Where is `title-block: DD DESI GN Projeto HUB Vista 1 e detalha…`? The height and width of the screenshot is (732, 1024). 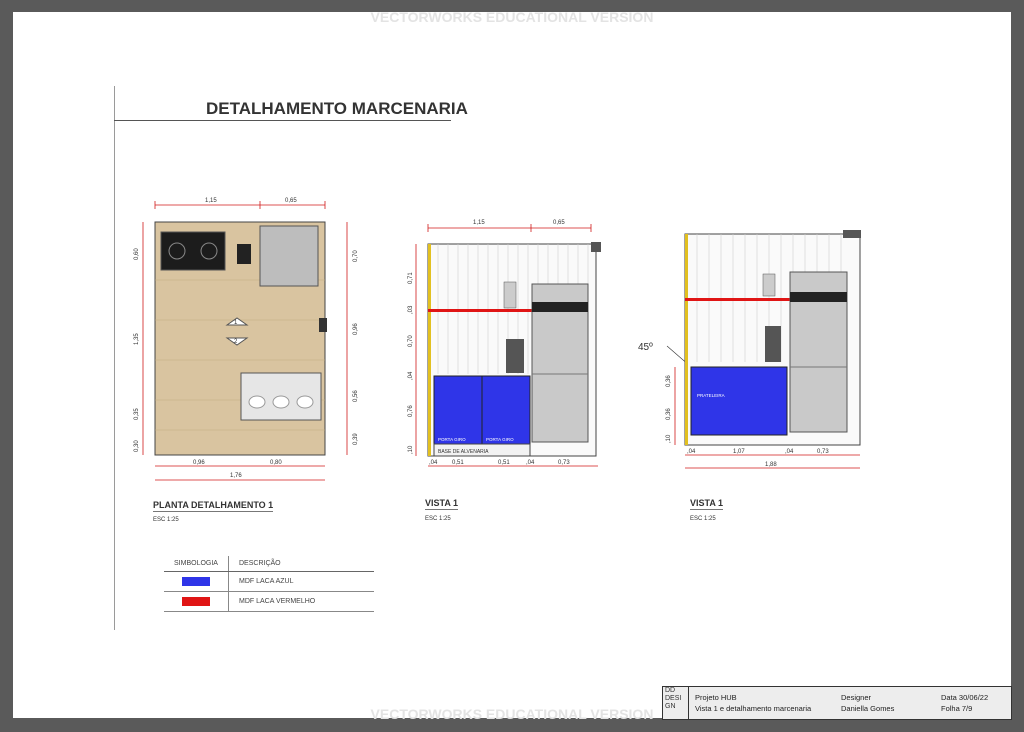 title-block: DD DESI GN Projeto HUB Vista 1 e detalha… is located at coordinates (837, 703).